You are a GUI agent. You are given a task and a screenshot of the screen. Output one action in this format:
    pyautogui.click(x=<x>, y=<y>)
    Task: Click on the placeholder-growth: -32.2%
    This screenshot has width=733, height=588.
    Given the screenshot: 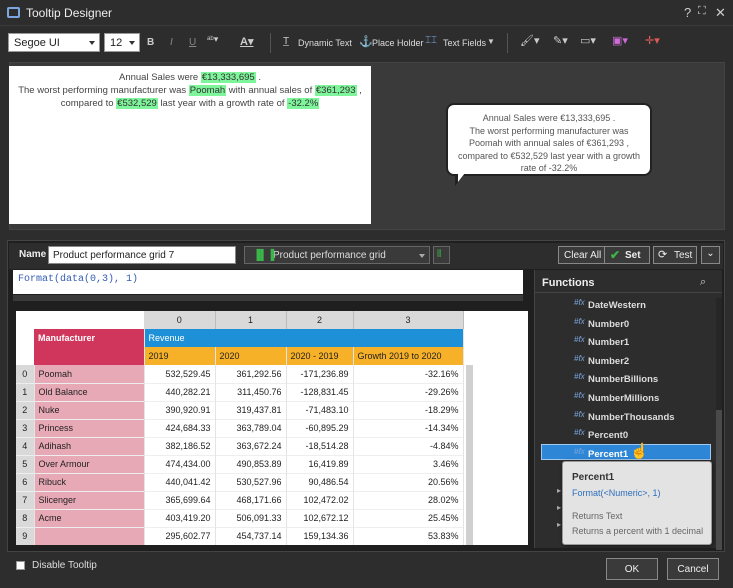 What is the action you would take?
    pyautogui.click(x=303, y=103)
    